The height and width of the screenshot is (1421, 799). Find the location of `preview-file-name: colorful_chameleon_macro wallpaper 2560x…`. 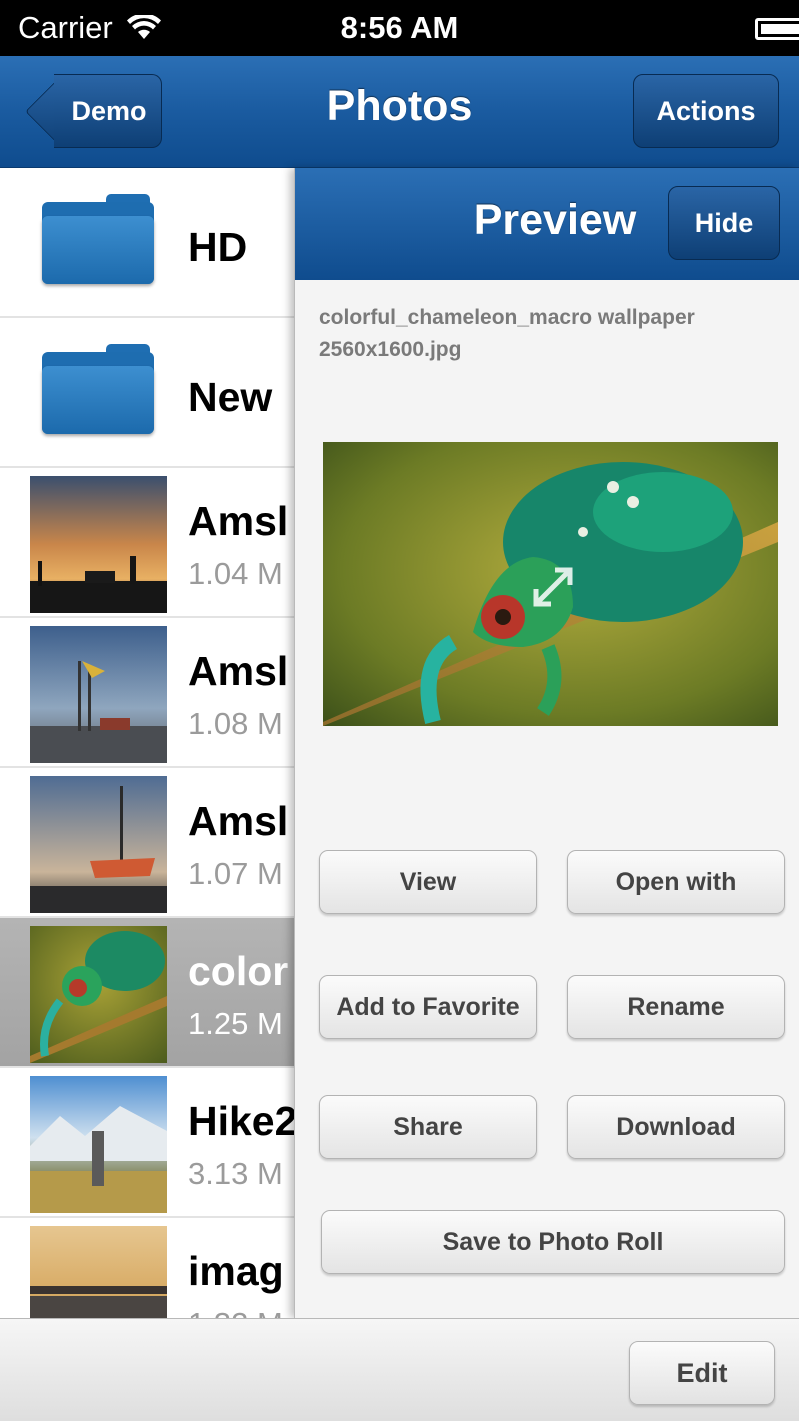

preview-file-name: colorful_chameleon_macro wallpaper 2560x… is located at coordinates (507, 333).